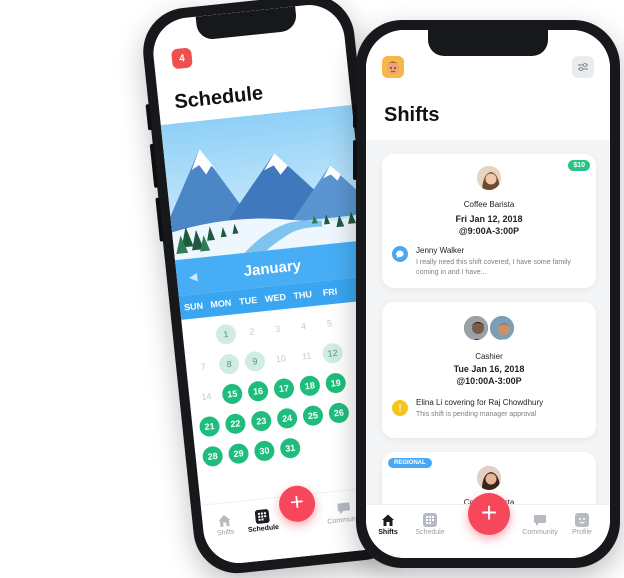 The height and width of the screenshot is (578, 624). I want to click on calendar-day: 26, so click(338, 412).